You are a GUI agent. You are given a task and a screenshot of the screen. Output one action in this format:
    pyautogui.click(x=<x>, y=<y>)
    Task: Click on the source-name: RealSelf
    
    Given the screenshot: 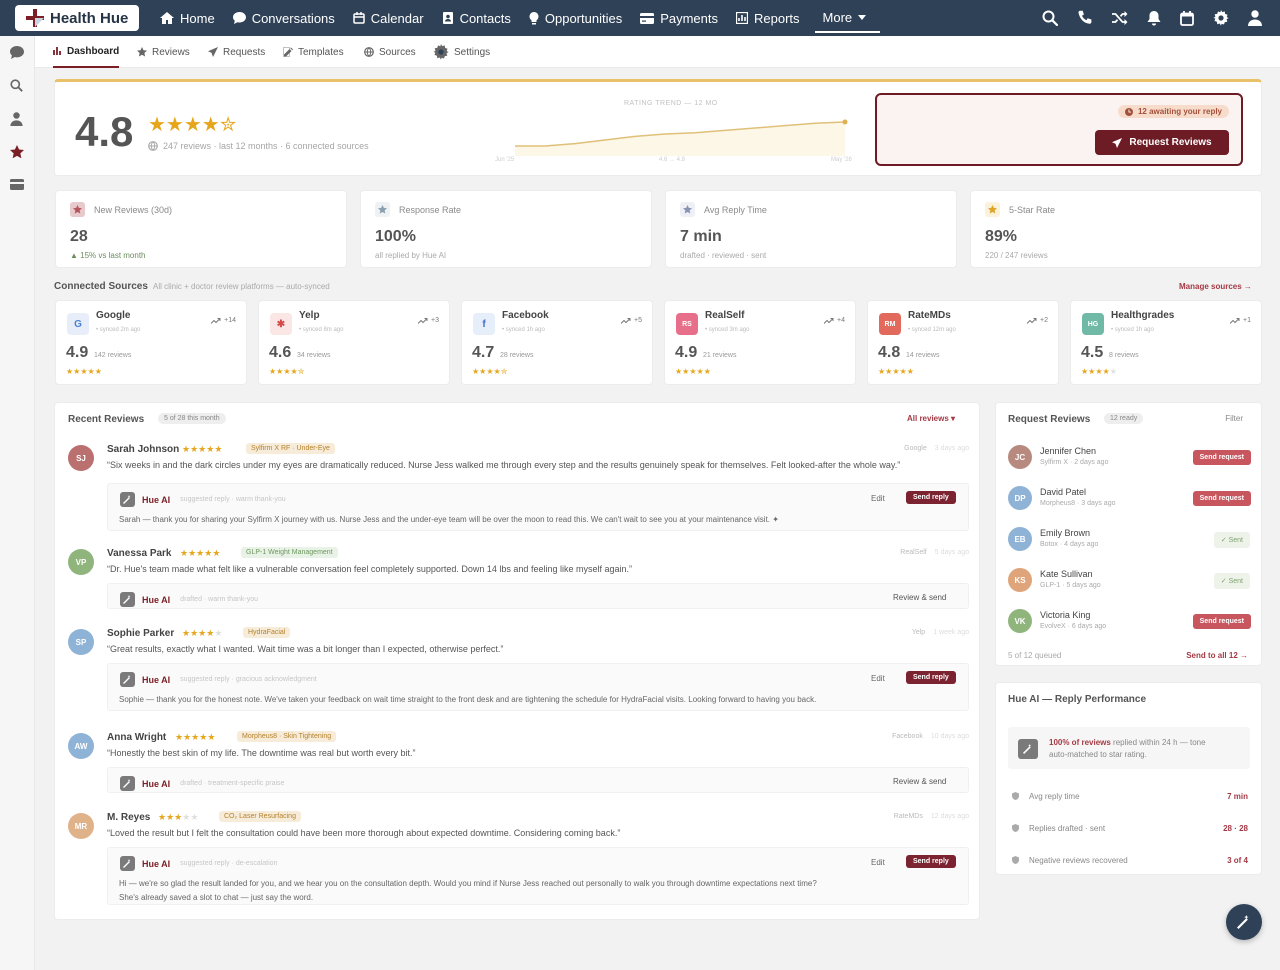 What is the action you would take?
    pyautogui.click(x=725, y=315)
    